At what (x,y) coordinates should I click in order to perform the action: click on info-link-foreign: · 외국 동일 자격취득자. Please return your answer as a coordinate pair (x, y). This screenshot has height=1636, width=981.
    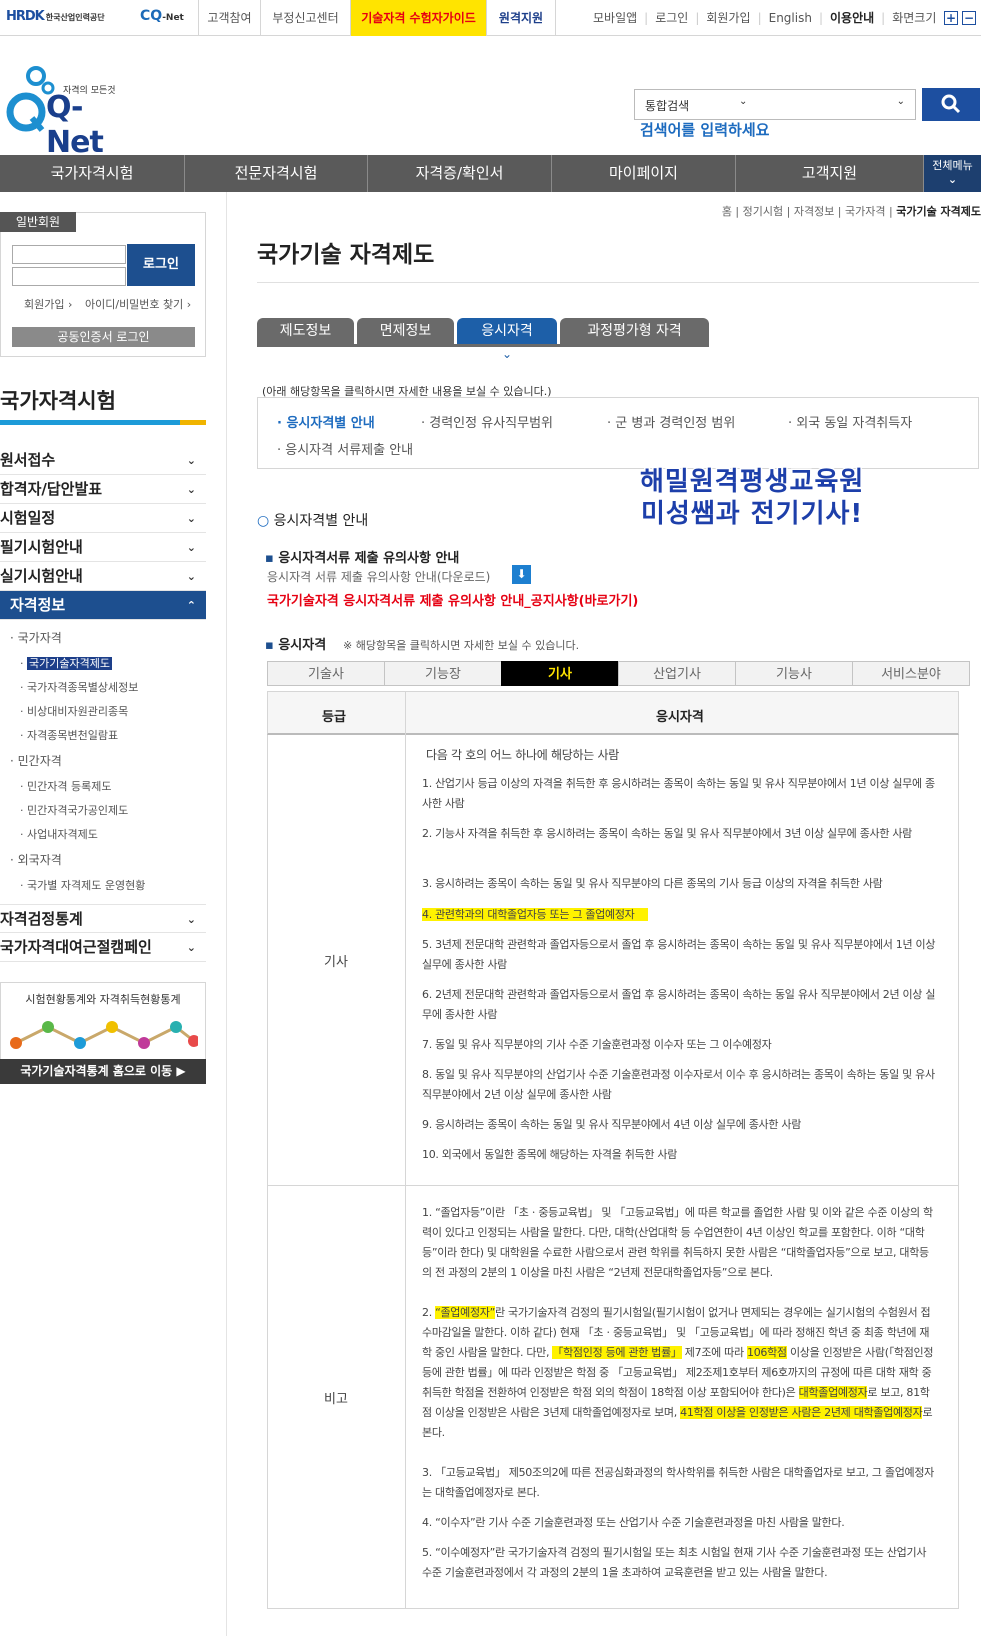
    Looking at the image, I should click on (850, 421).